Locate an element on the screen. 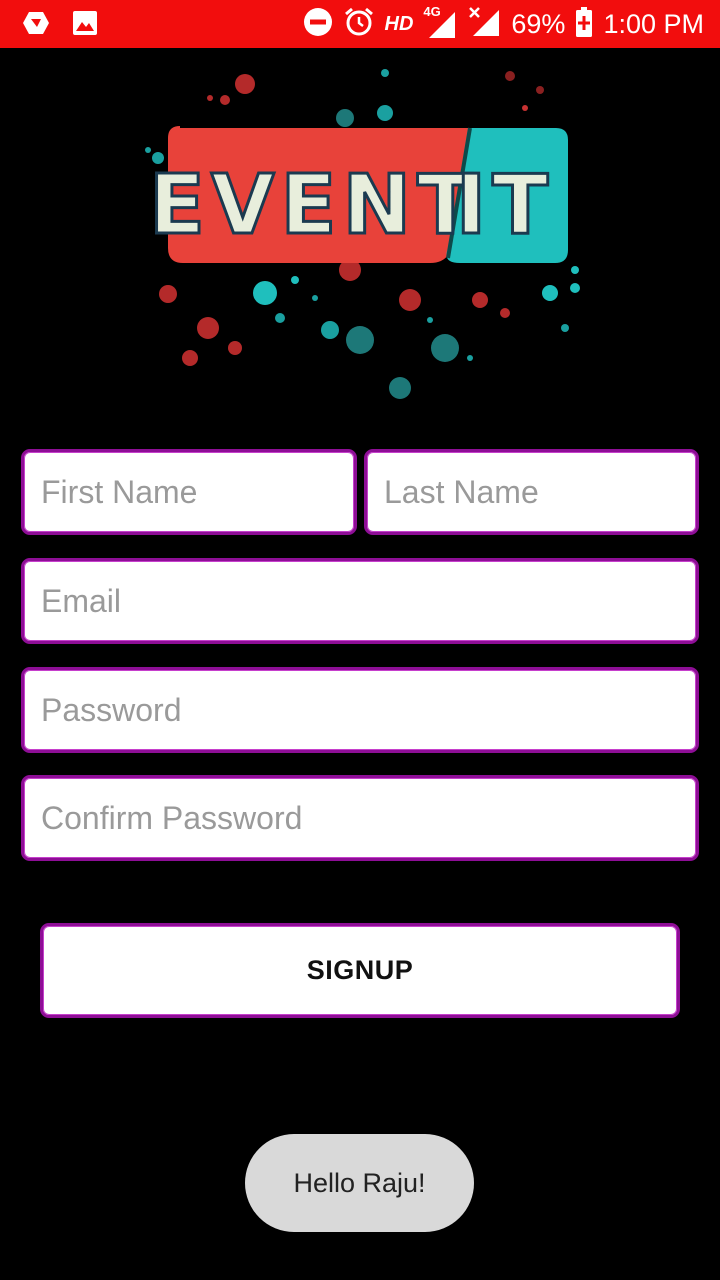 This screenshot has height=1280, width=720. first-name-input is located at coordinates (189, 492).